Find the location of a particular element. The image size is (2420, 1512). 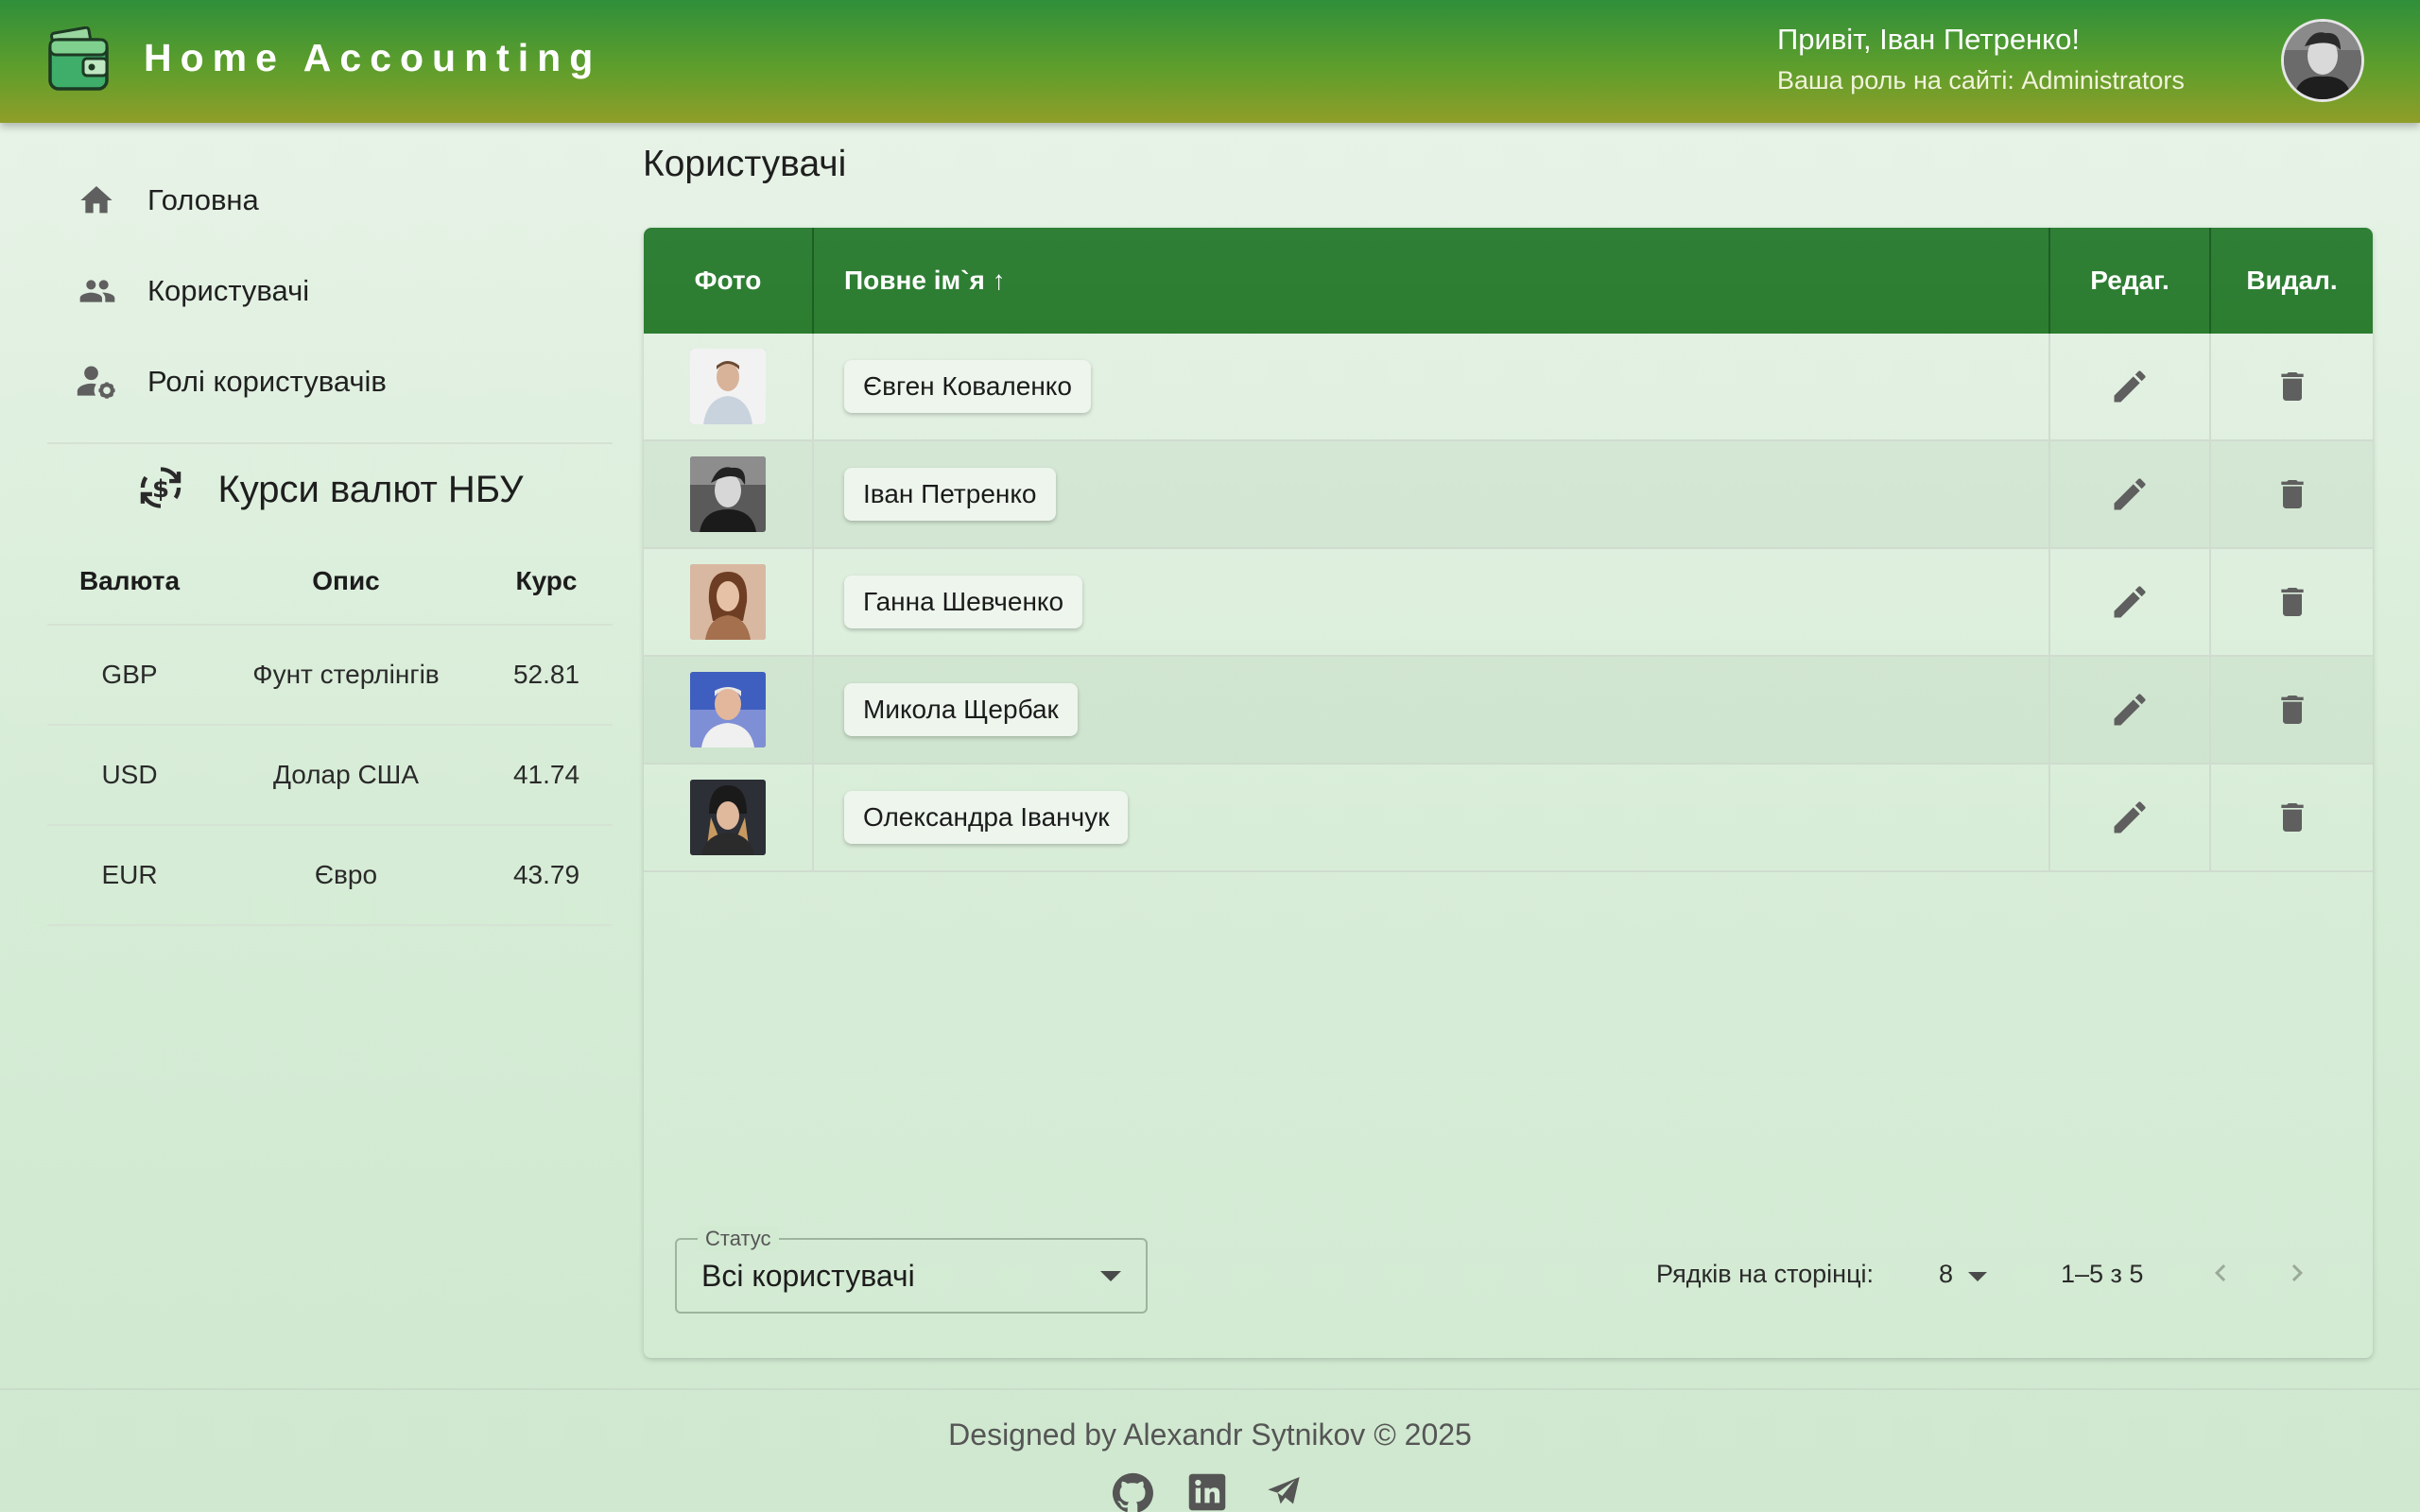

chevron-left-icon is located at coordinates (2221, 1275).